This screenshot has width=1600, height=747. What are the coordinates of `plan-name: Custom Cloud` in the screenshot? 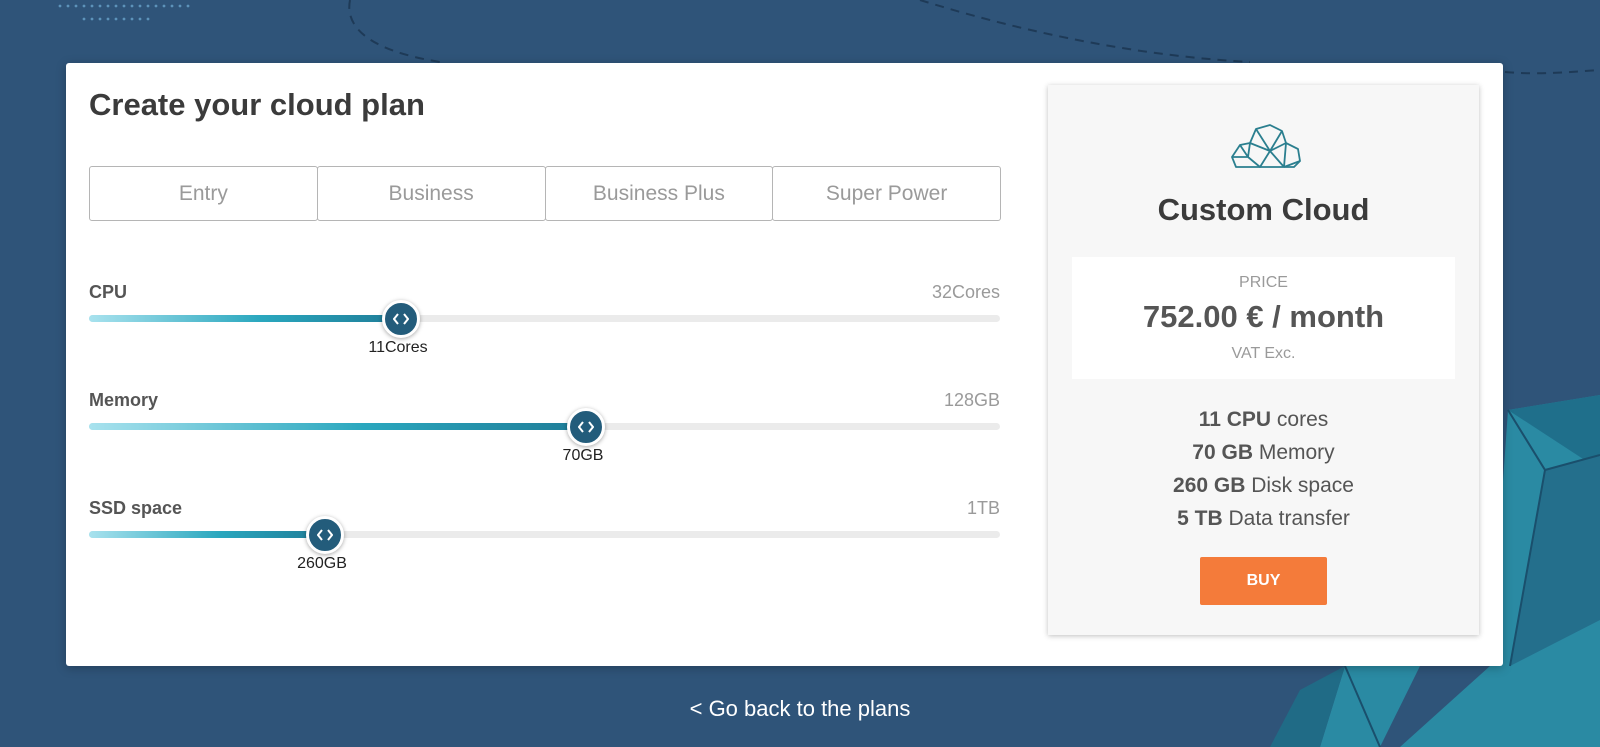 It's located at (1263, 209).